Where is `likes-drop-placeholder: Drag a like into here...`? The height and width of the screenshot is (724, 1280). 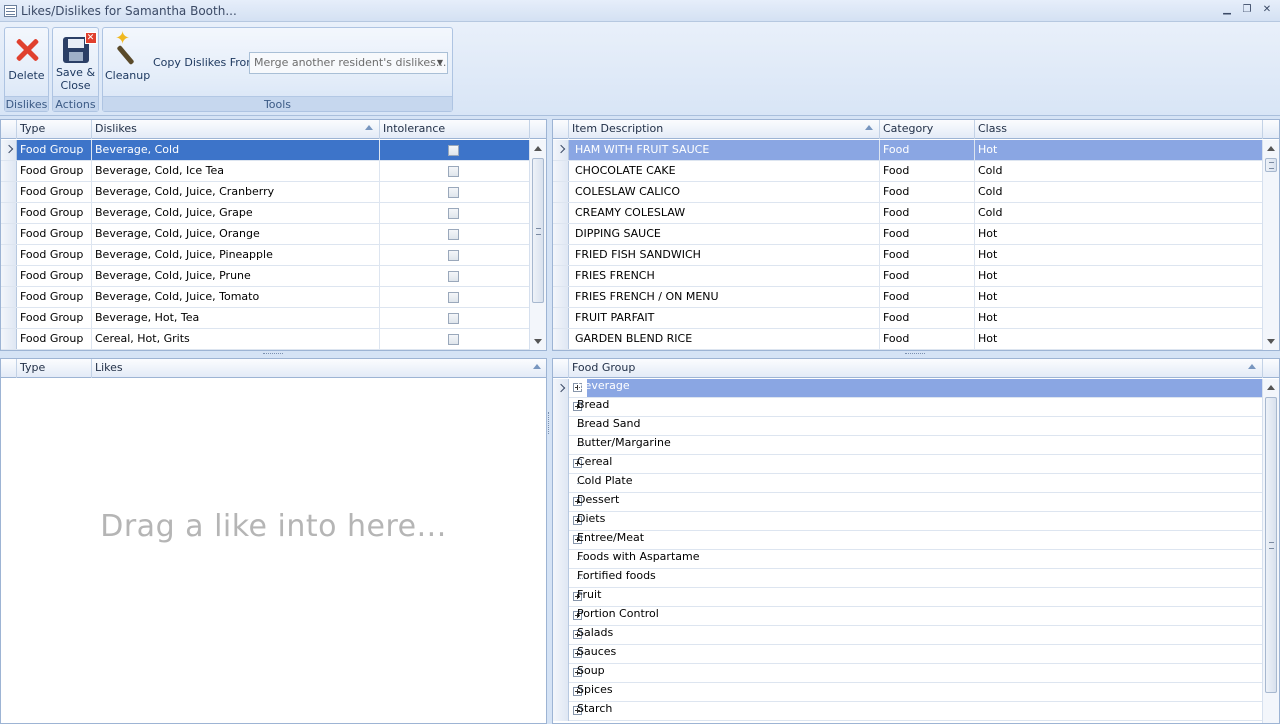 likes-drop-placeholder: Drag a like into here... is located at coordinates (273, 526).